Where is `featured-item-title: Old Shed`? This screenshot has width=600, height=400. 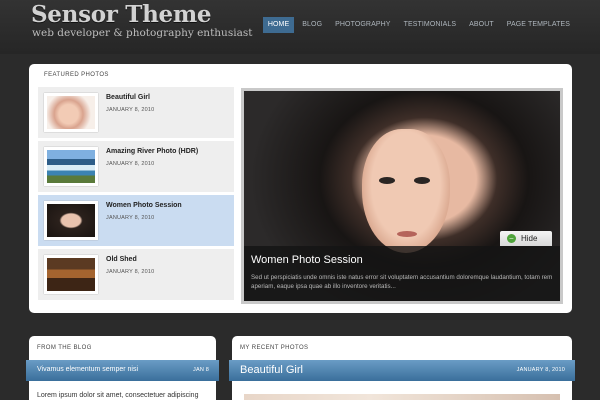 featured-item-title: Old Shed is located at coordinates (121, 259).